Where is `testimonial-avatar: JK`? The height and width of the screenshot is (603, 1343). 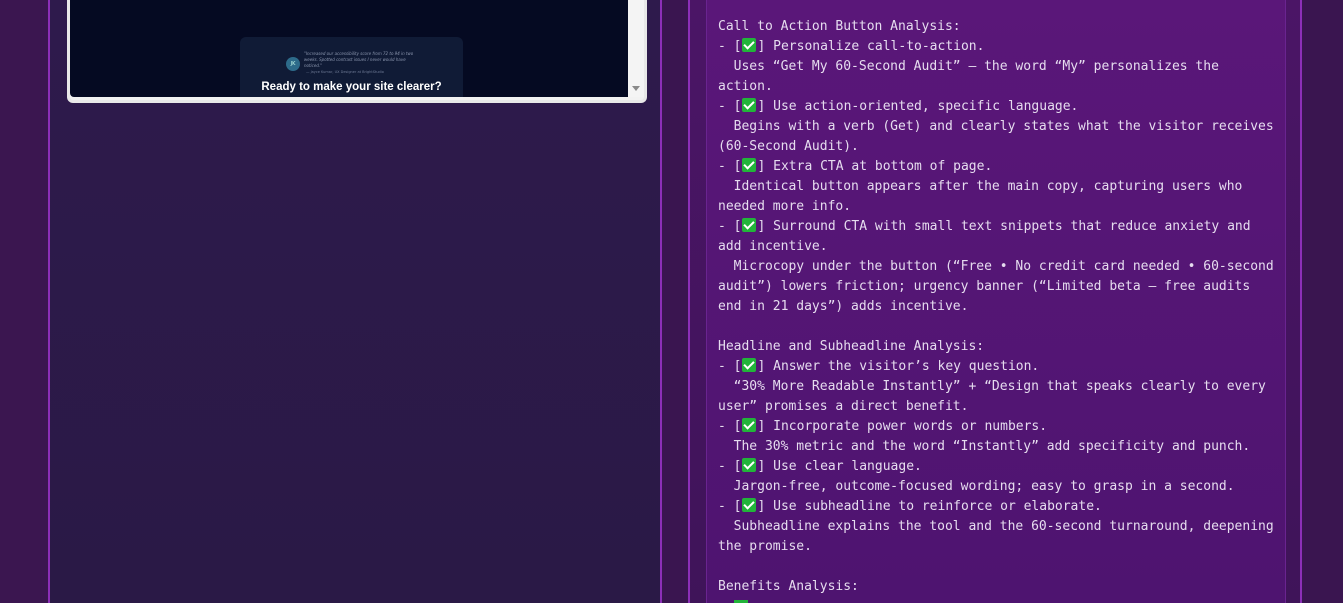 testimonial-avatar: JK is located at coordinates (293, 64).